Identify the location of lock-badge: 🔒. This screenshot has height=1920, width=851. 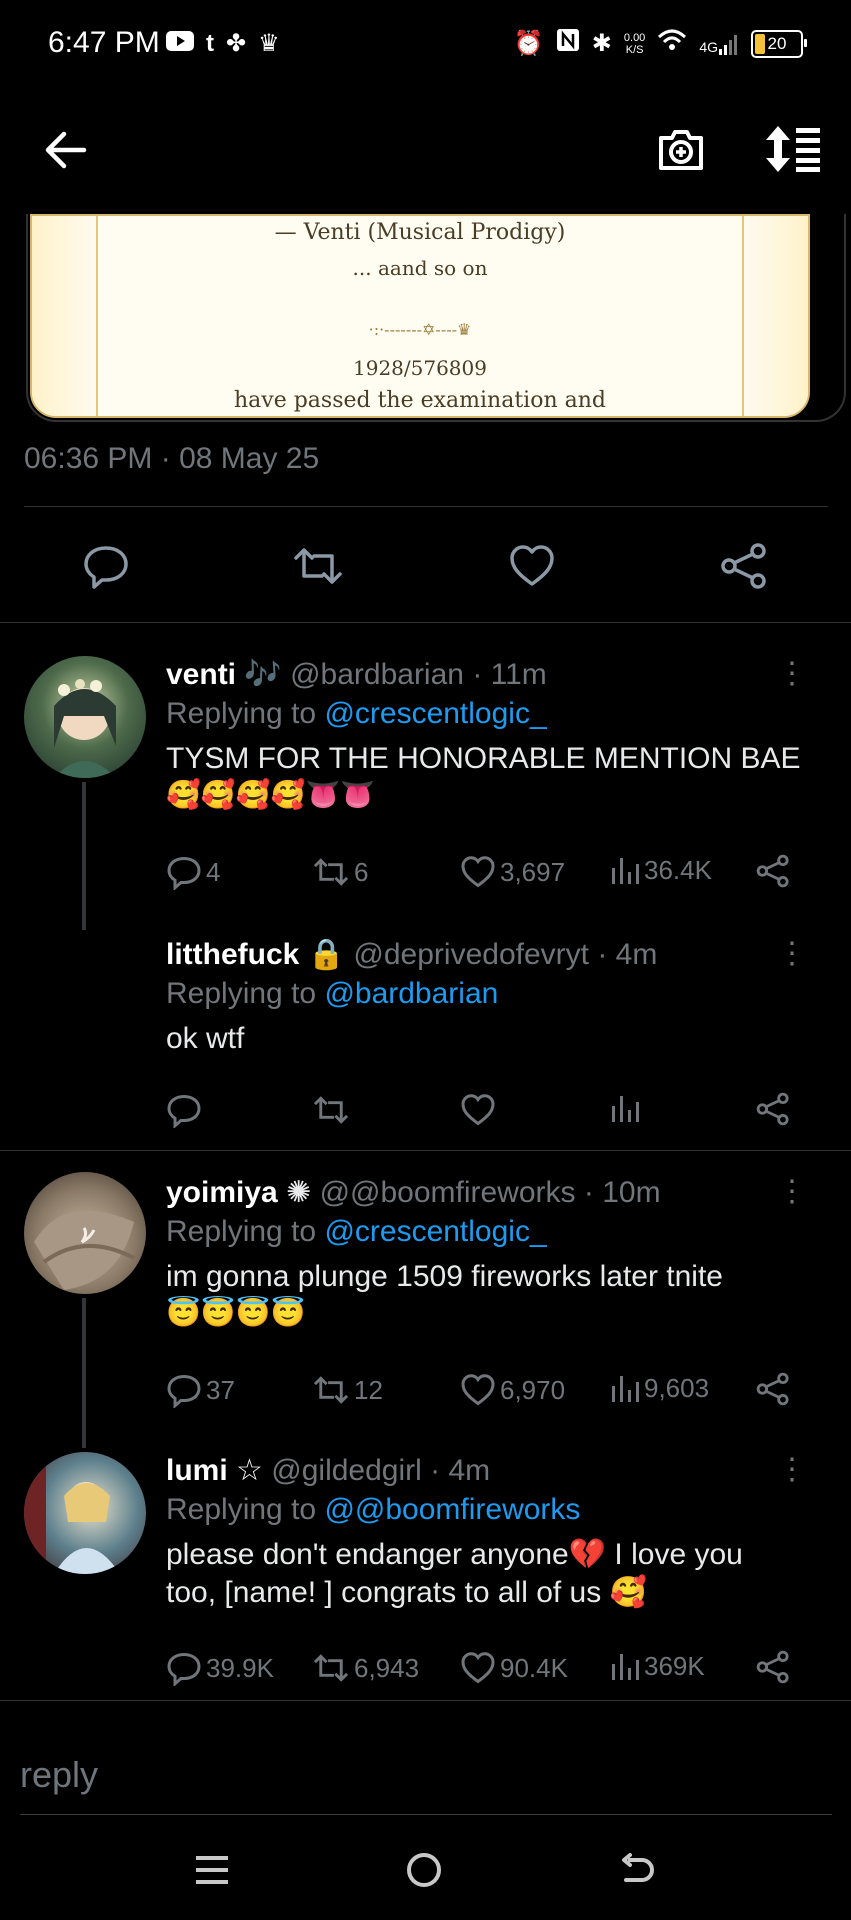
(326, 954).